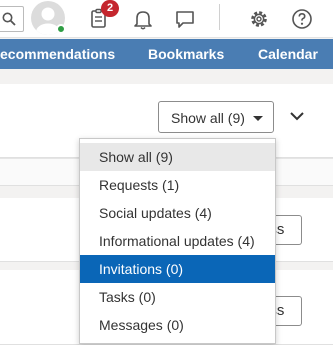  I want to click on search-box, so click(12, 19).